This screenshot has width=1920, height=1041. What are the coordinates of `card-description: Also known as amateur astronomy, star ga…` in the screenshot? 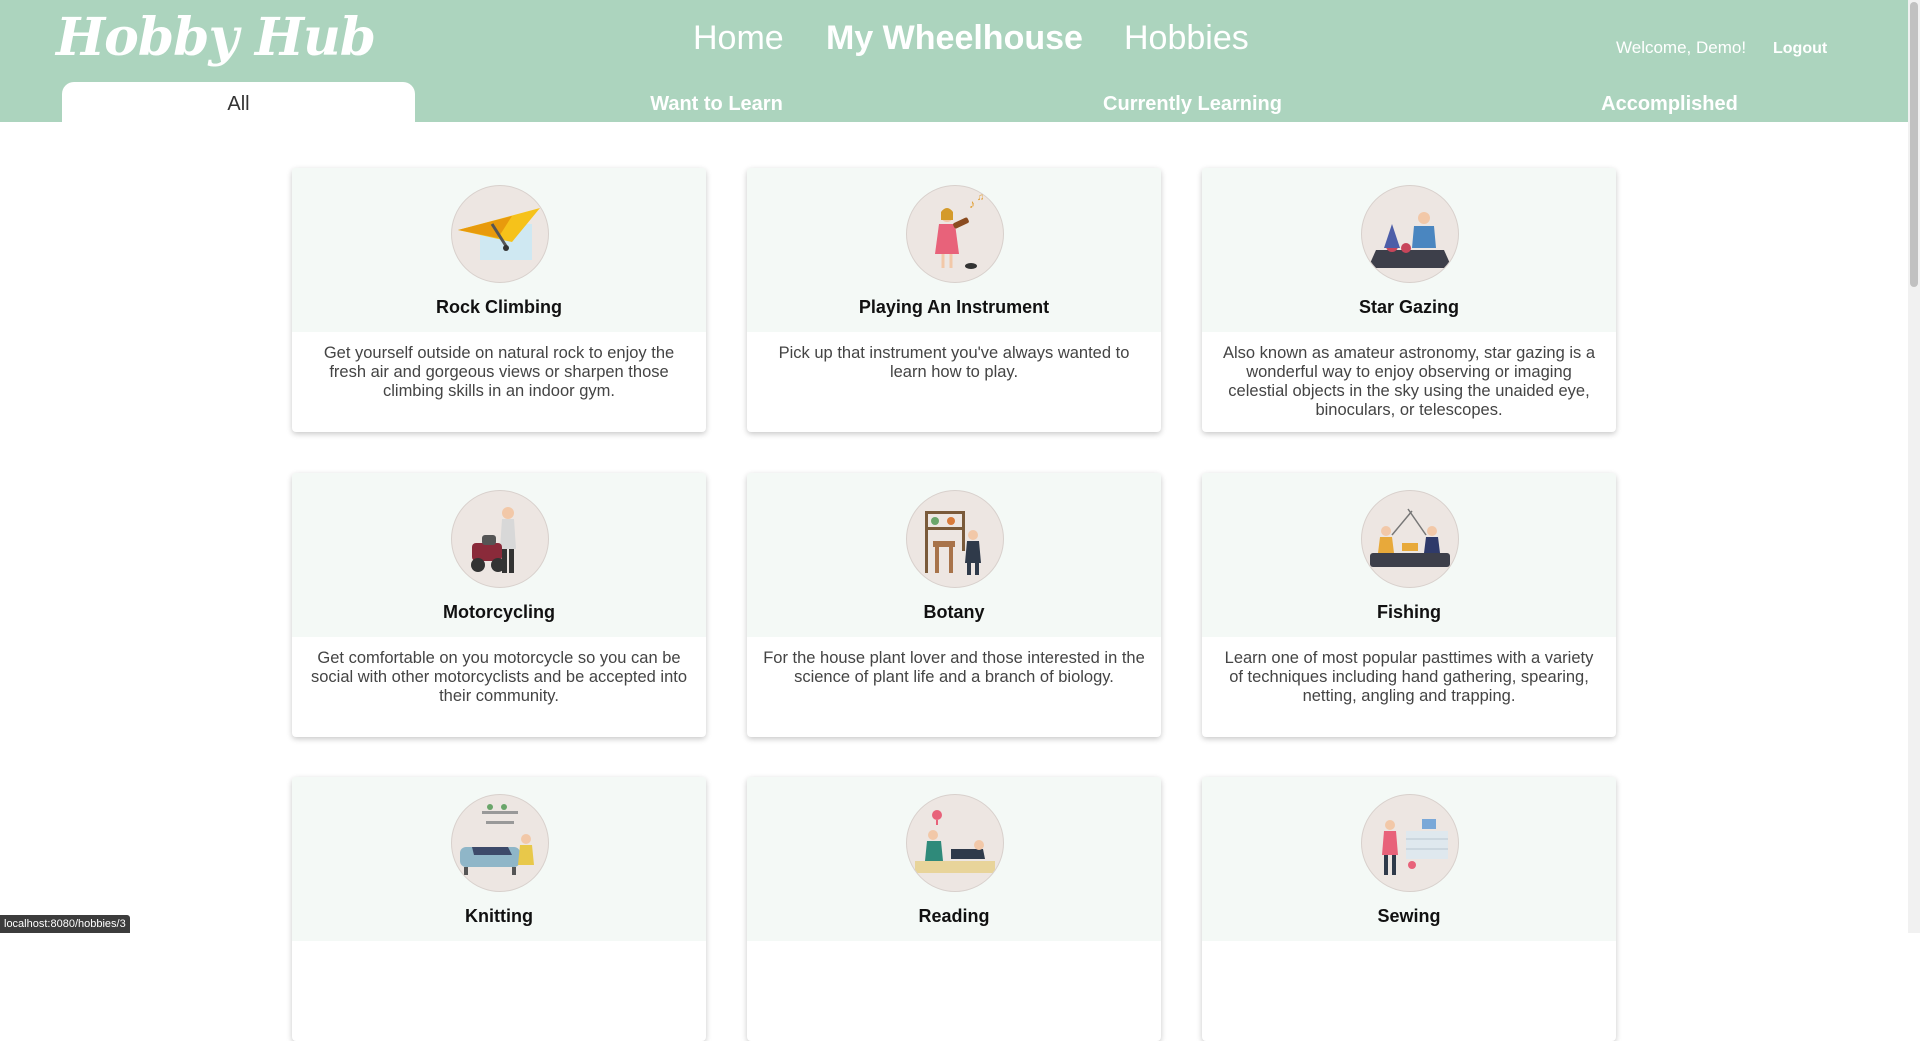 It's located at (1409, 381).